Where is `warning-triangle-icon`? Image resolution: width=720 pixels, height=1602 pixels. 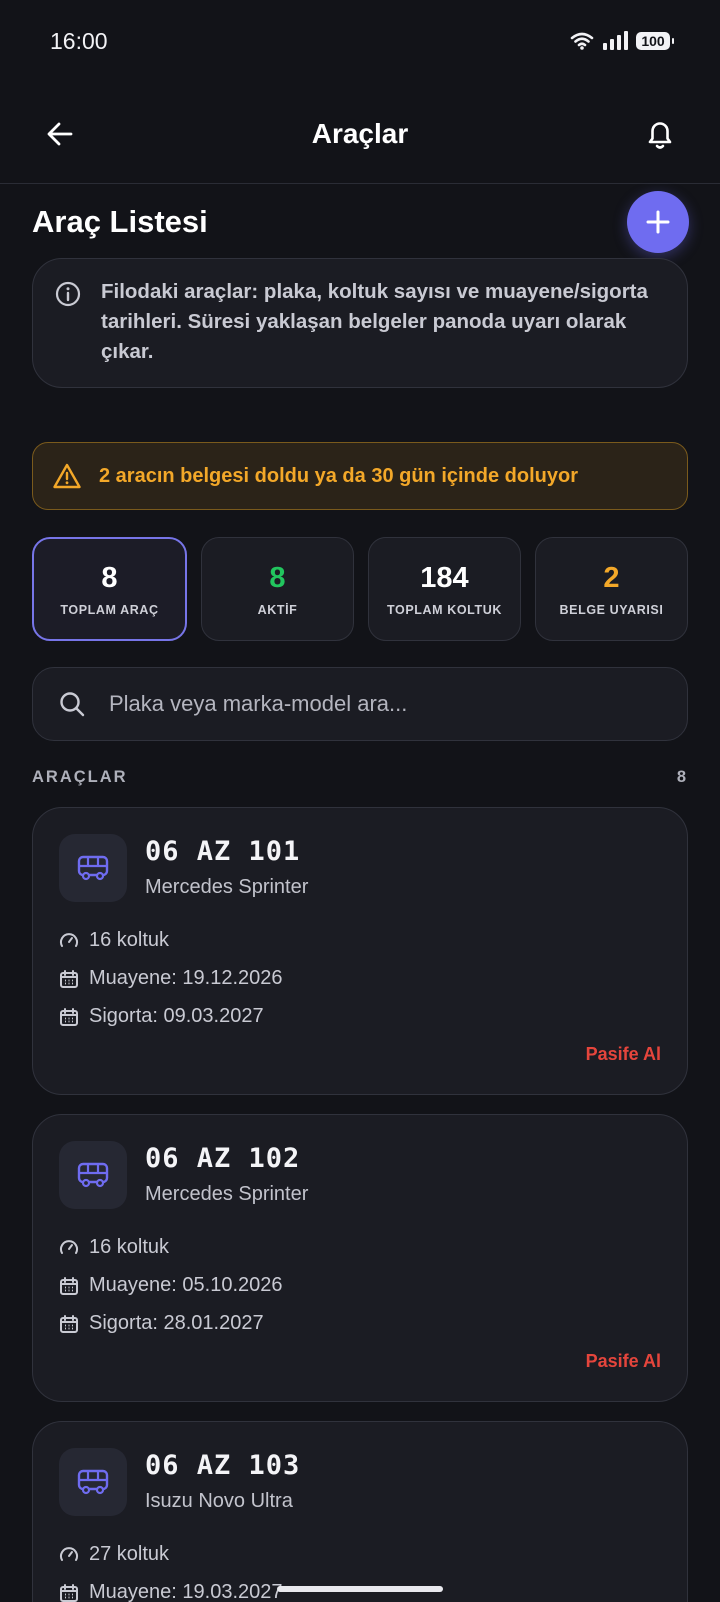 warning-triangle-icon is located at coordinates (67, 476).